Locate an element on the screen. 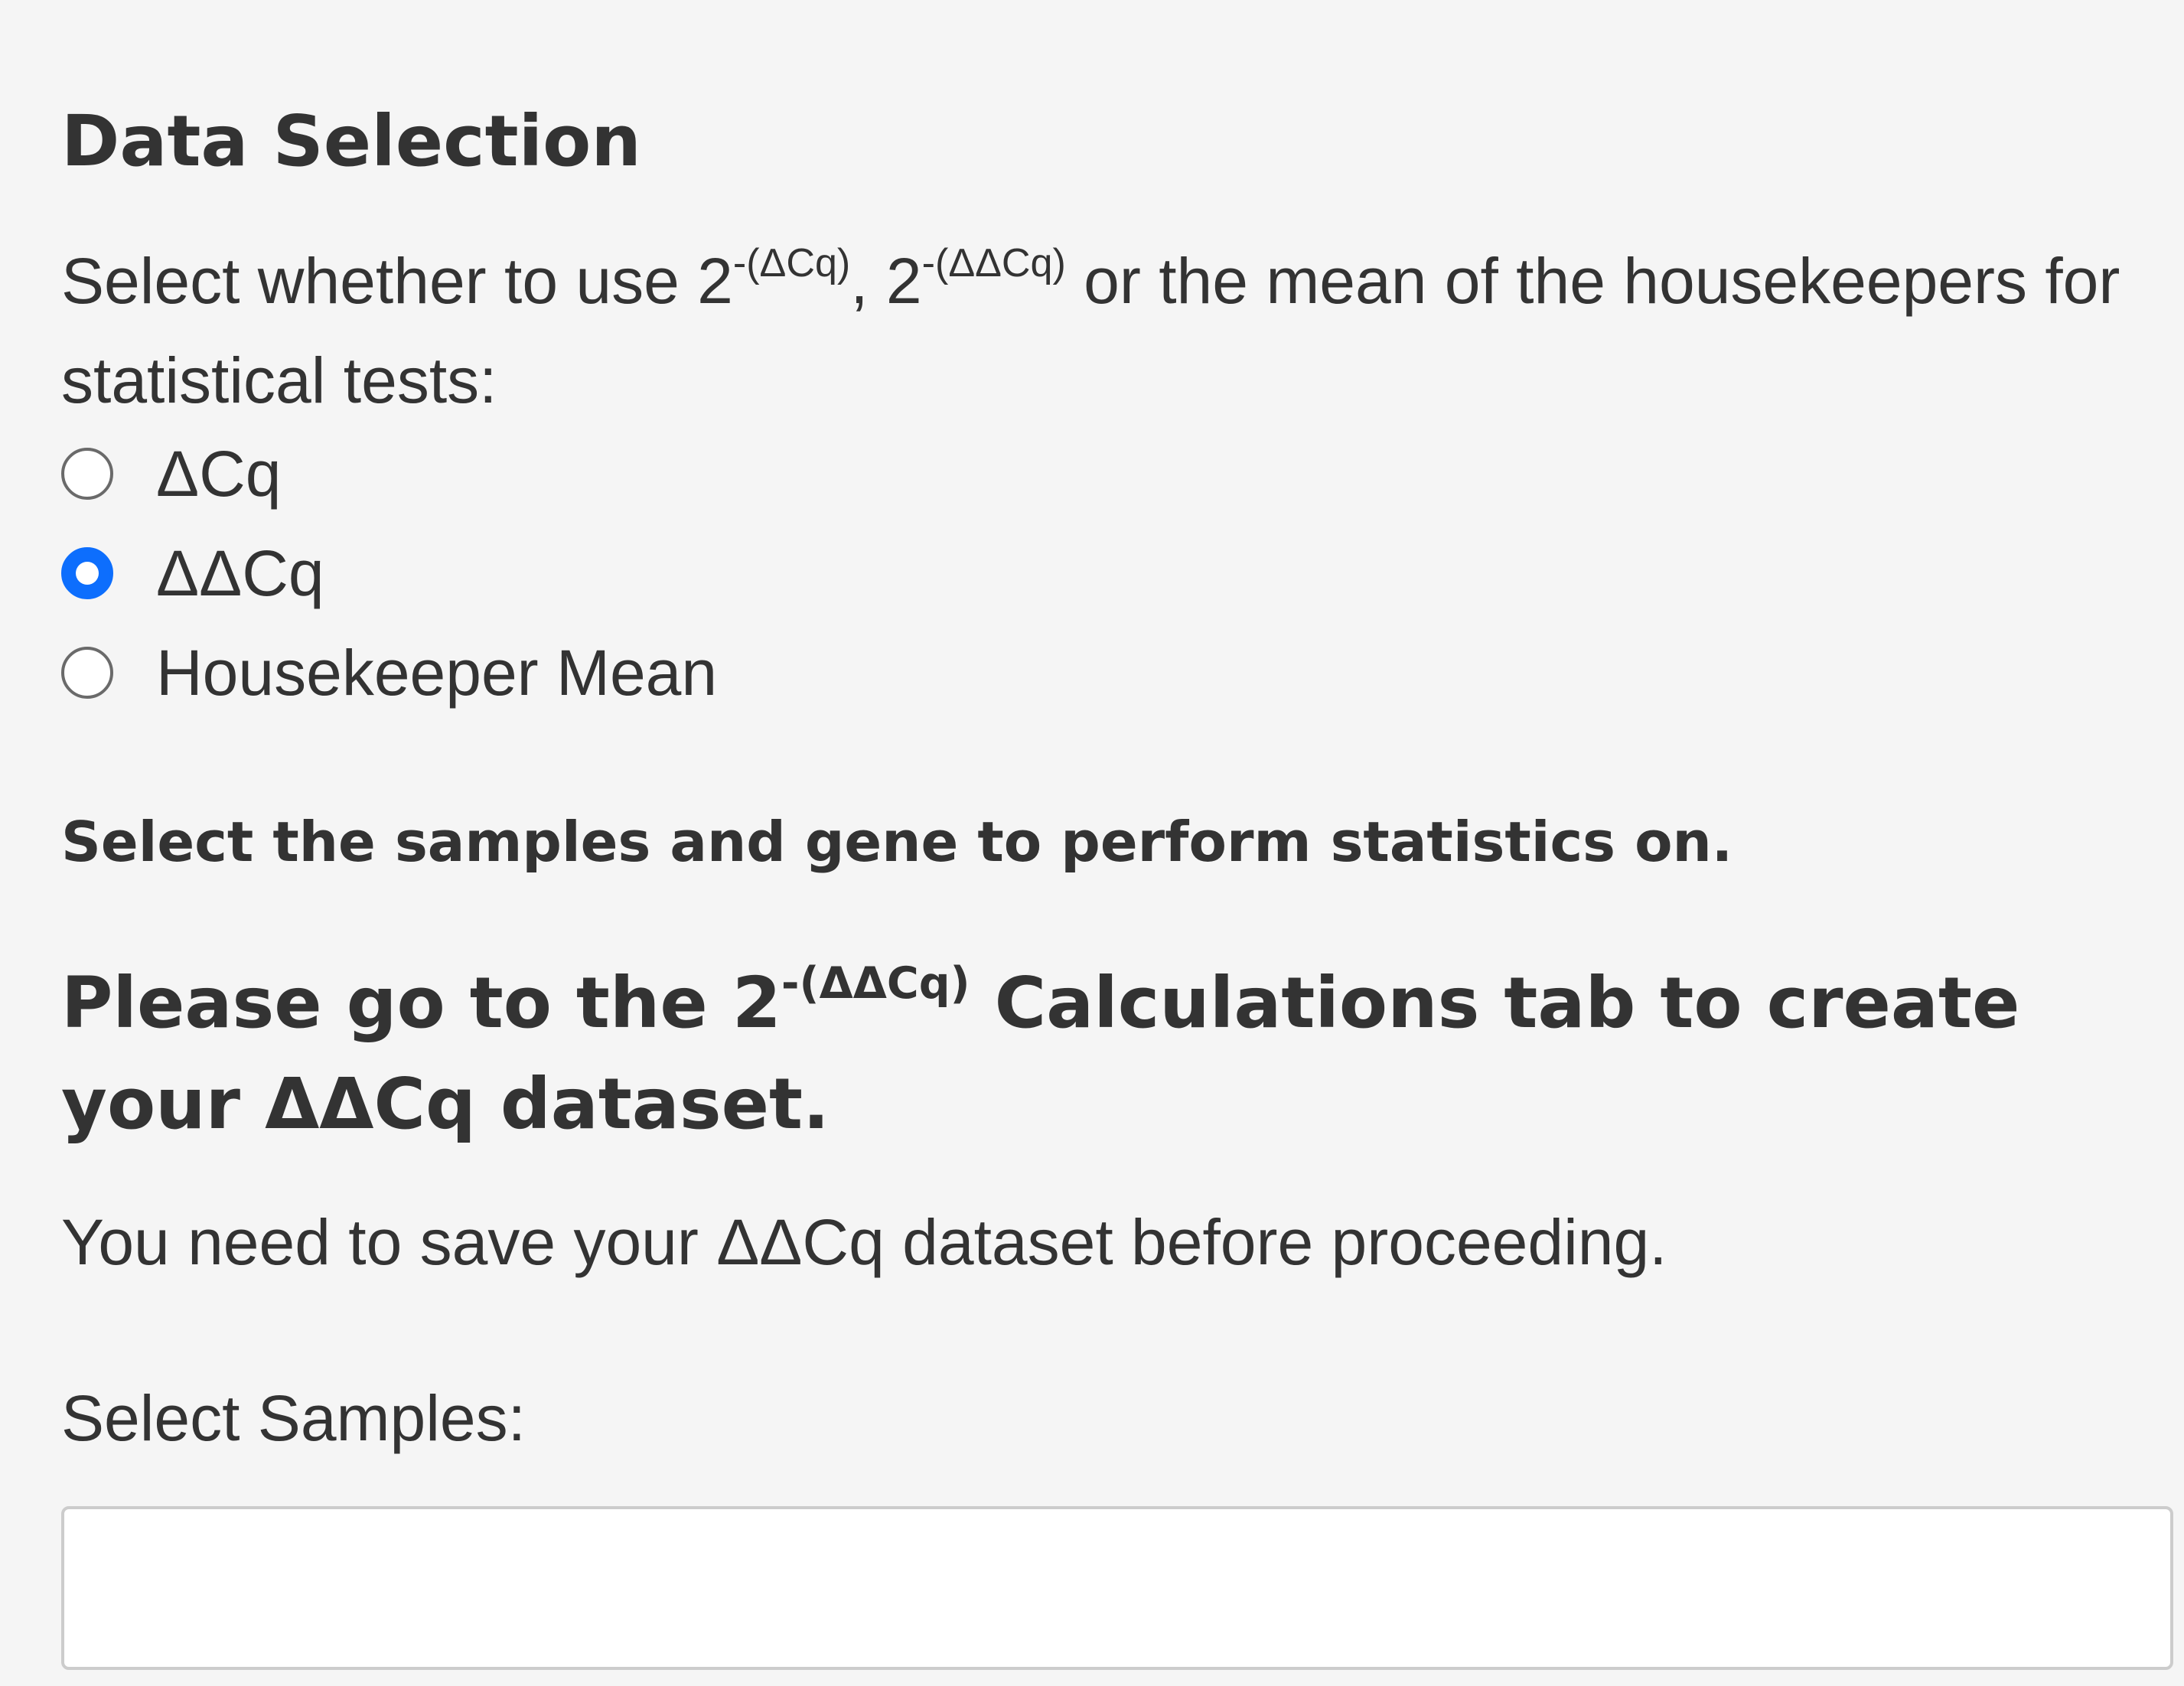 The height and width of the screenshot is (1686, 2184). radio-label-dcq: ΔCq is located at coordinates (219, 473).